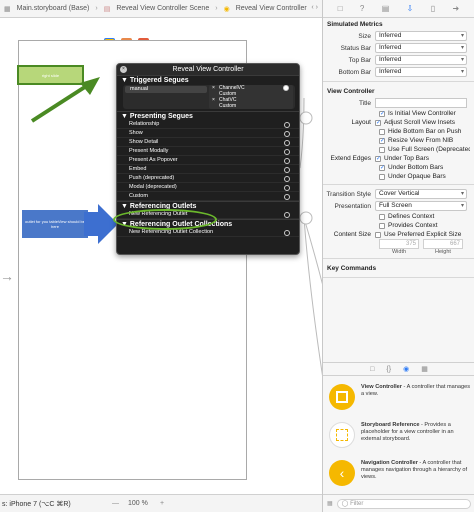  I want to click on code-snippet-icon: {}, so click(388, 369).